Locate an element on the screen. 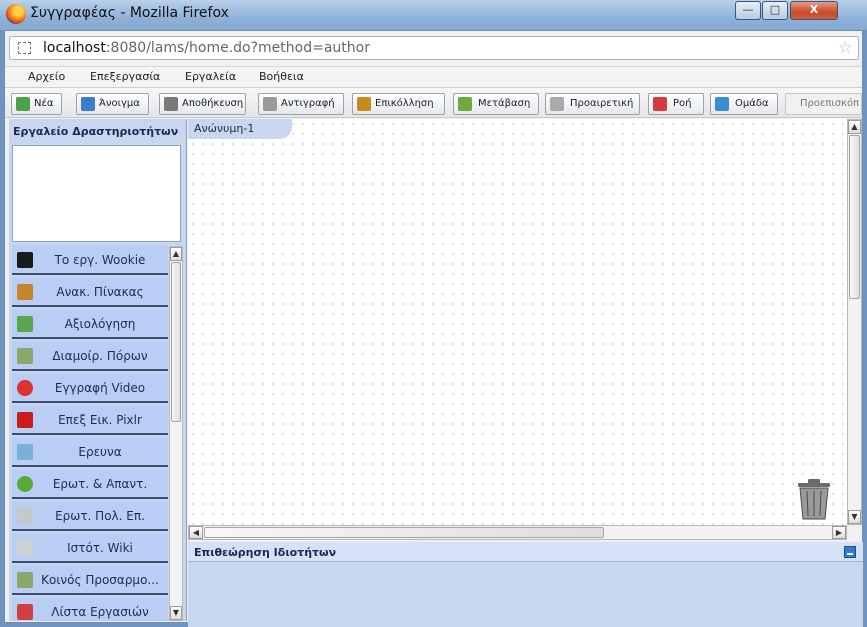 The height and width of the screenshot is (627, 867). trash-icon is located at coordinates (814, 499).